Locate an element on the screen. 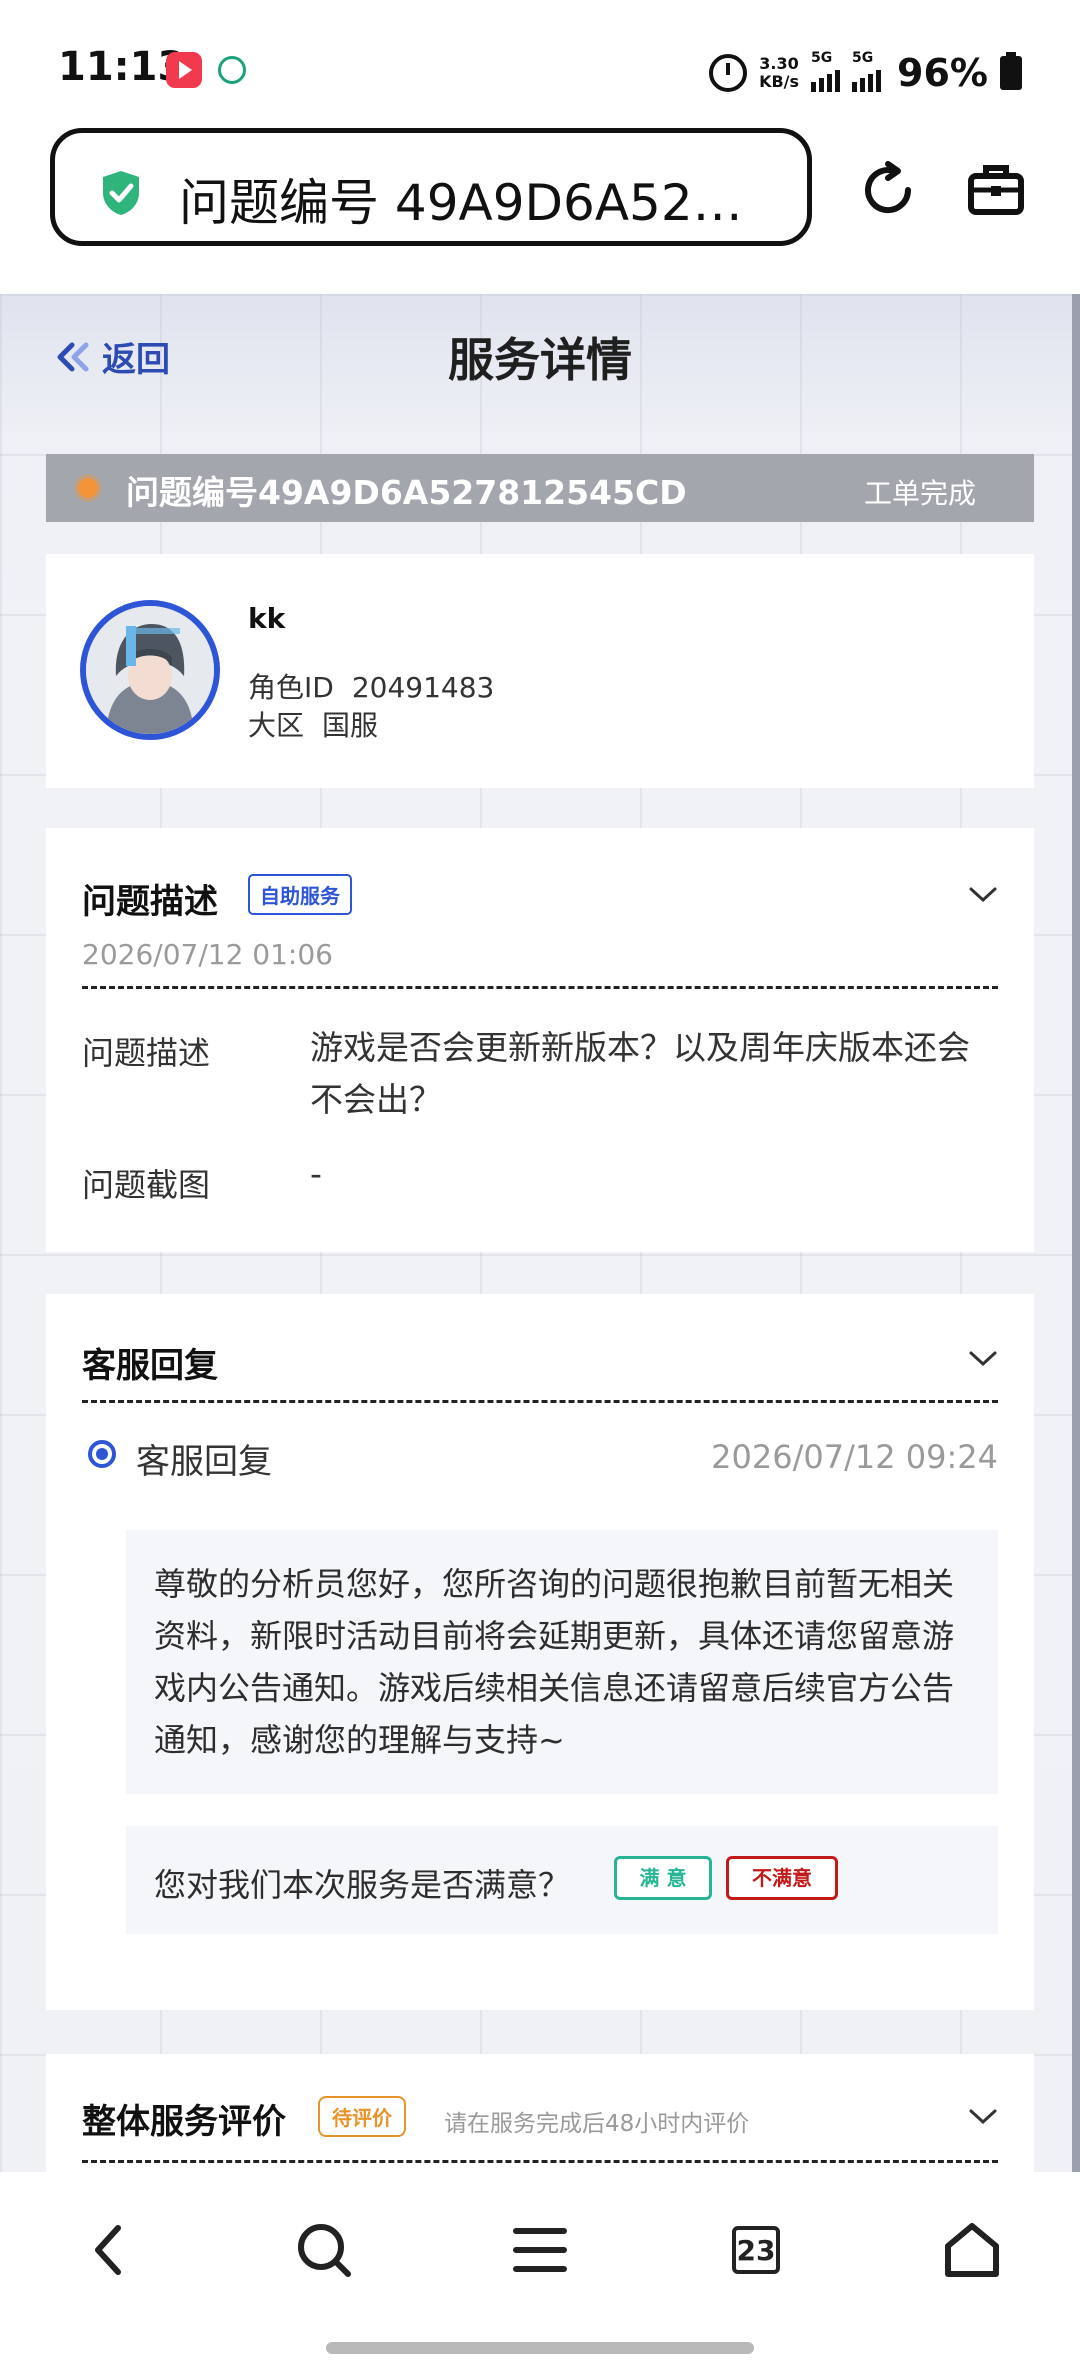 The image size is (1080, 2376). radio-dot-icon is located at coordinates (102, 1454).